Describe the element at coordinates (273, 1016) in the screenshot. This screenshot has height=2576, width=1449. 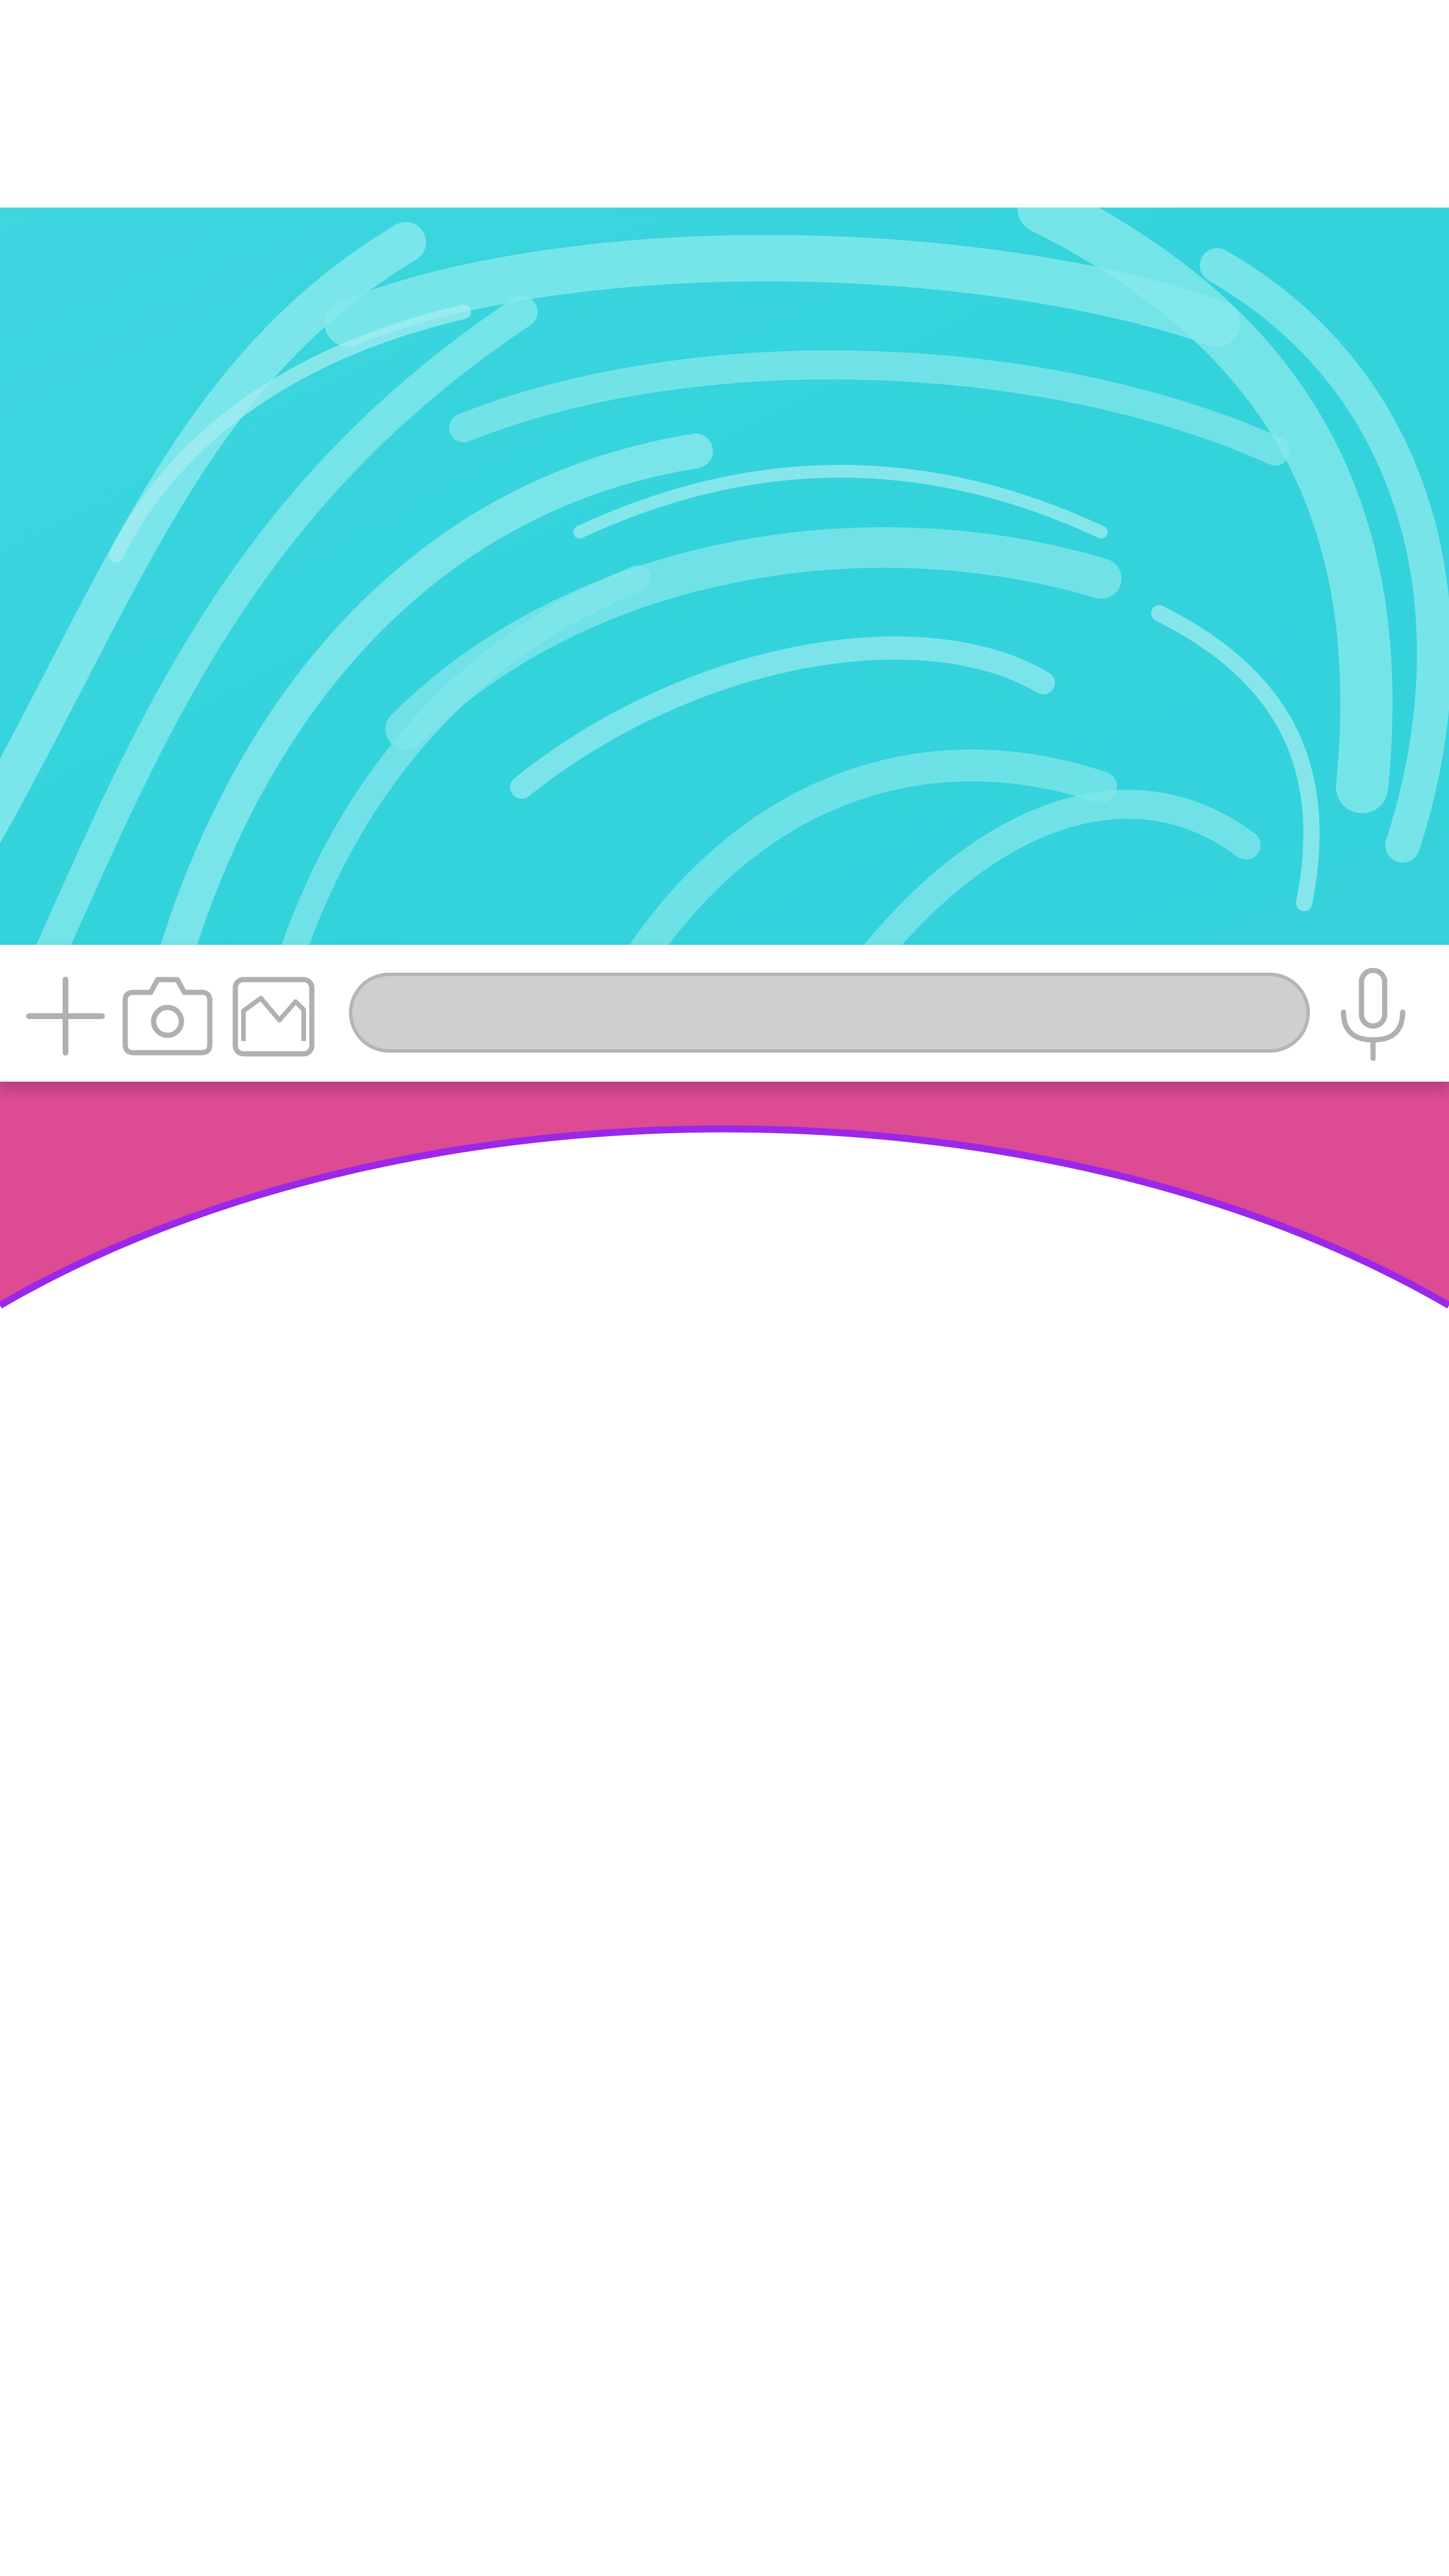
I see `image-icon` at that location.